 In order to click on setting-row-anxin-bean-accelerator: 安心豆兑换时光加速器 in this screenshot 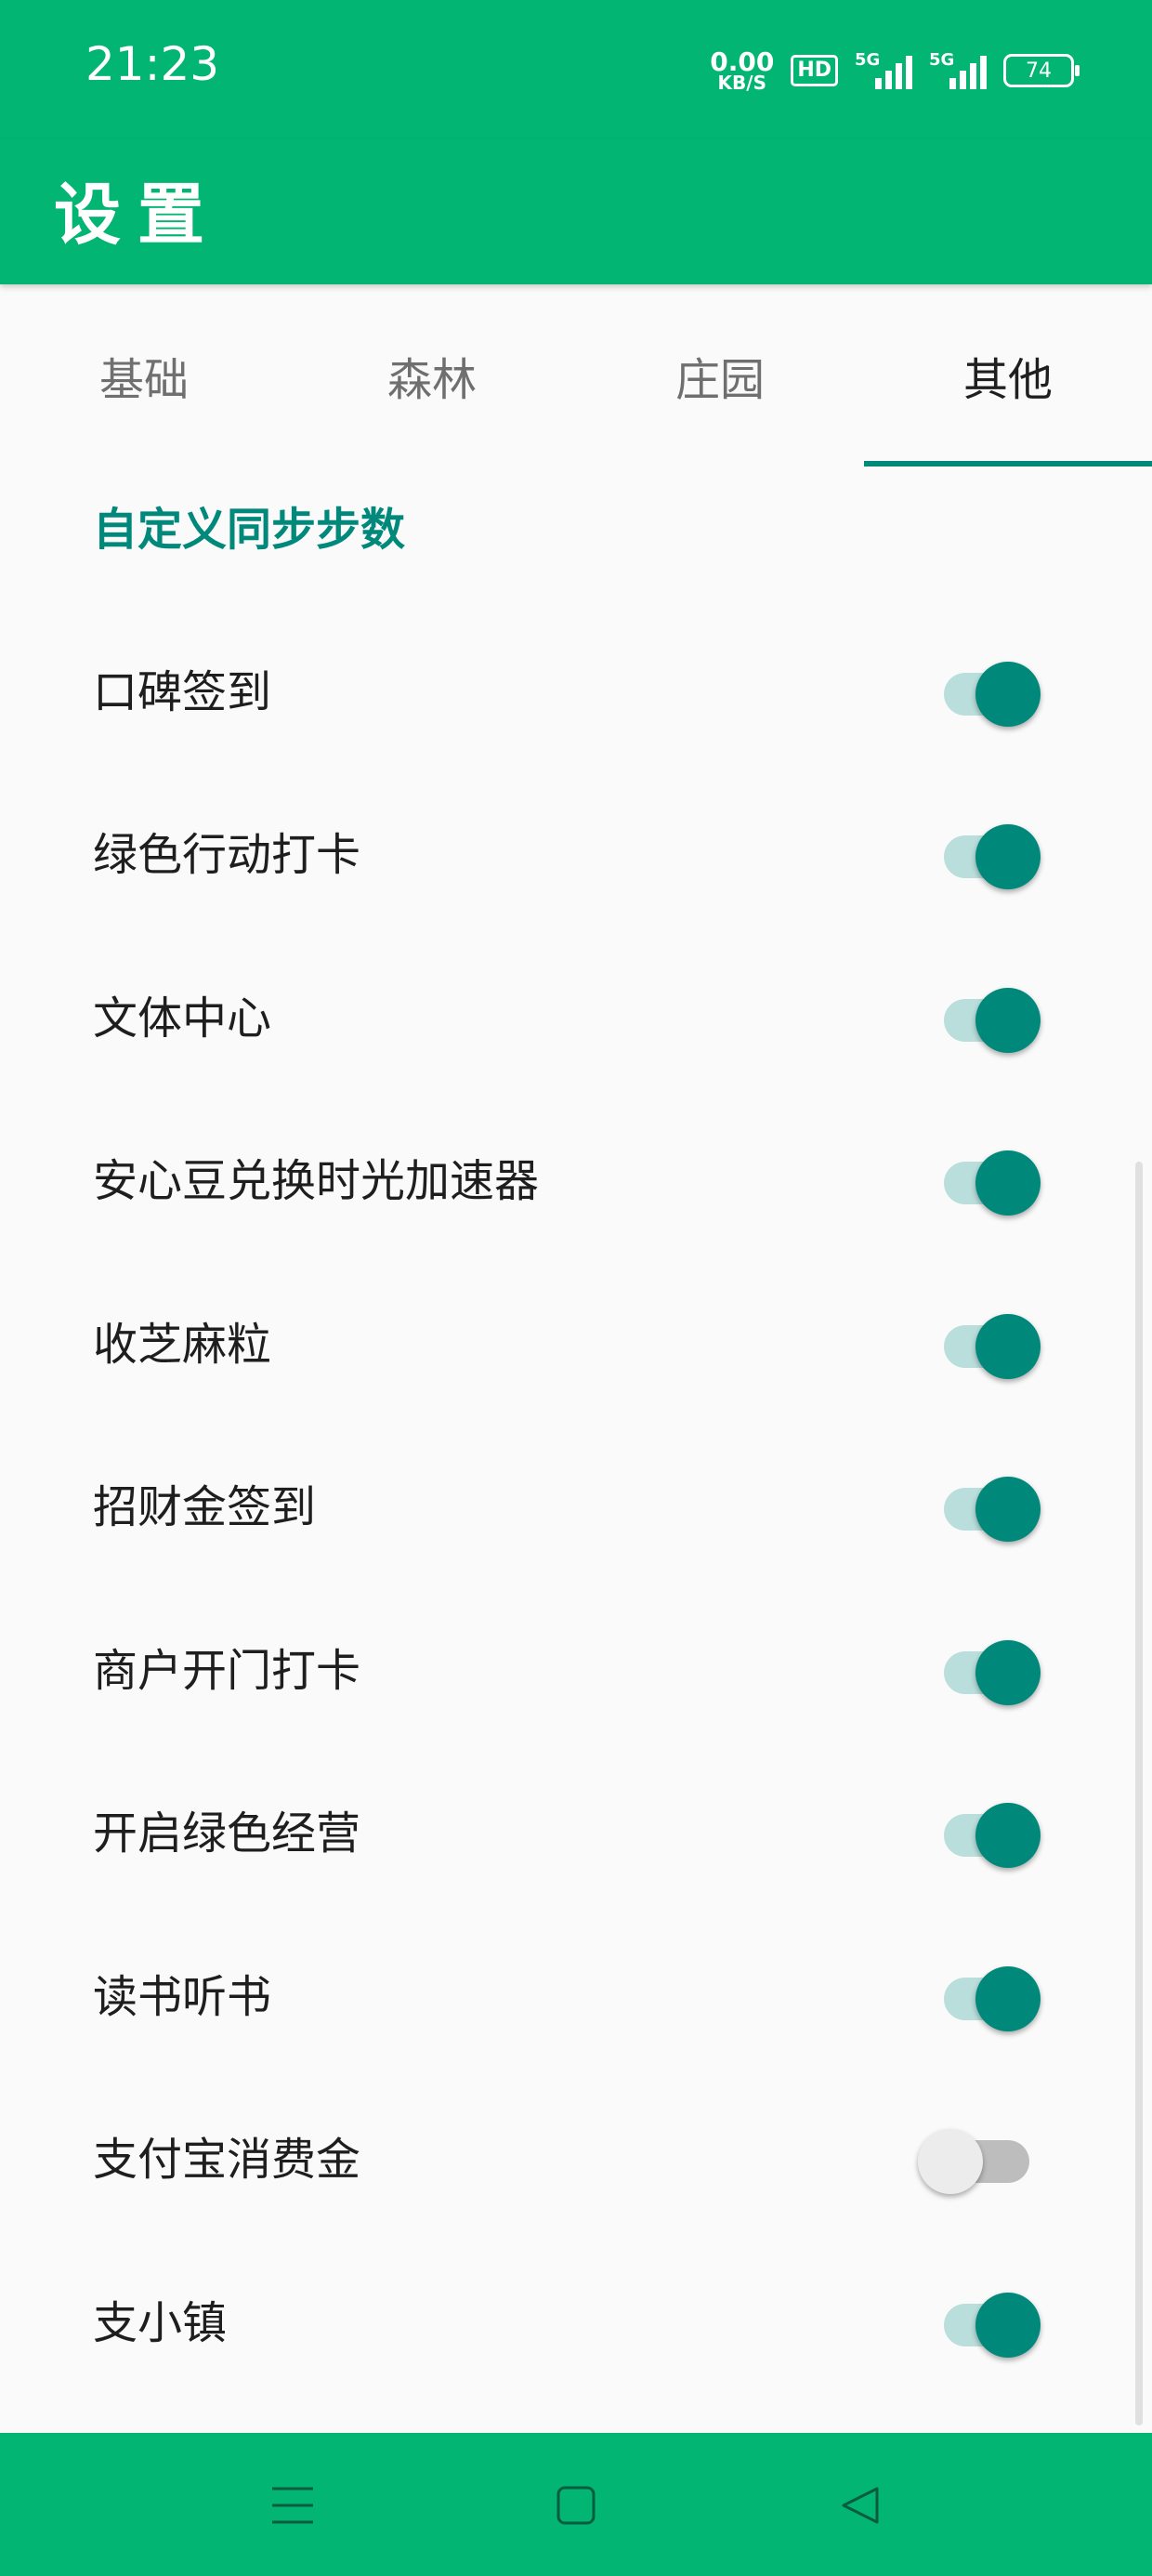, I will do `click(576, 1177)`.